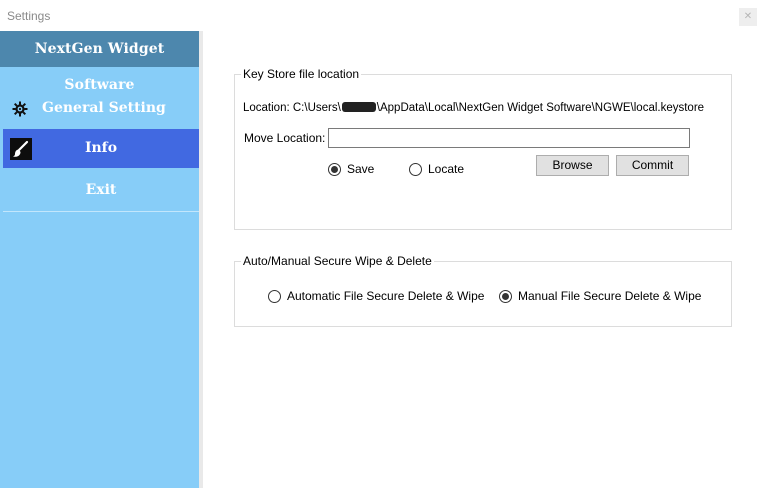  Describe the element at coordinates (301, 74) in the screenshot. I see `keystore-group-legend: Key Store file location` at that location.